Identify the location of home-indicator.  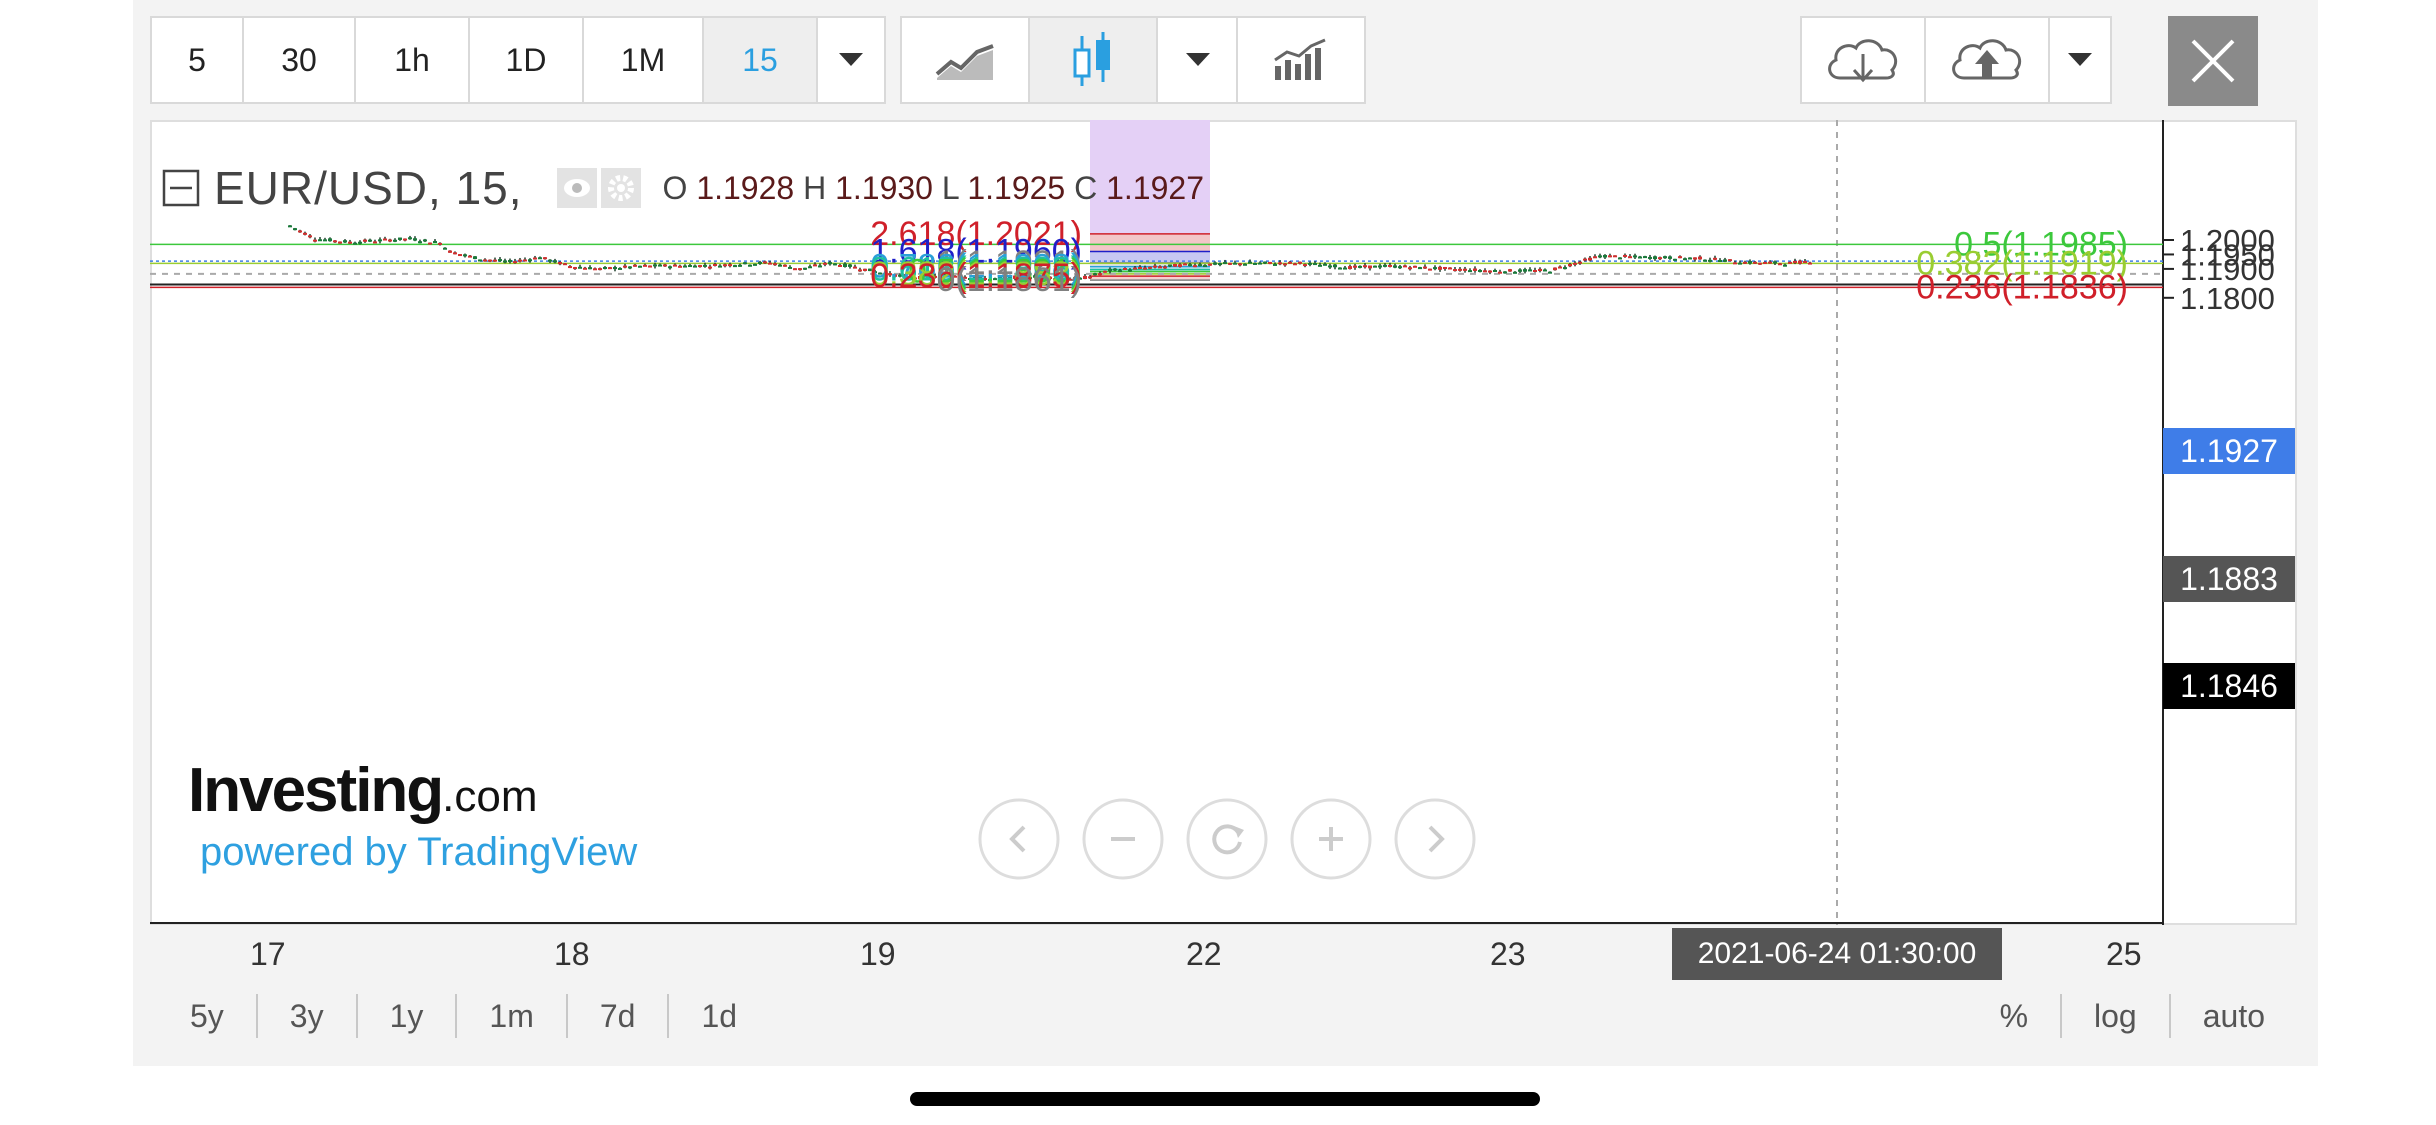
(1225, 1099).